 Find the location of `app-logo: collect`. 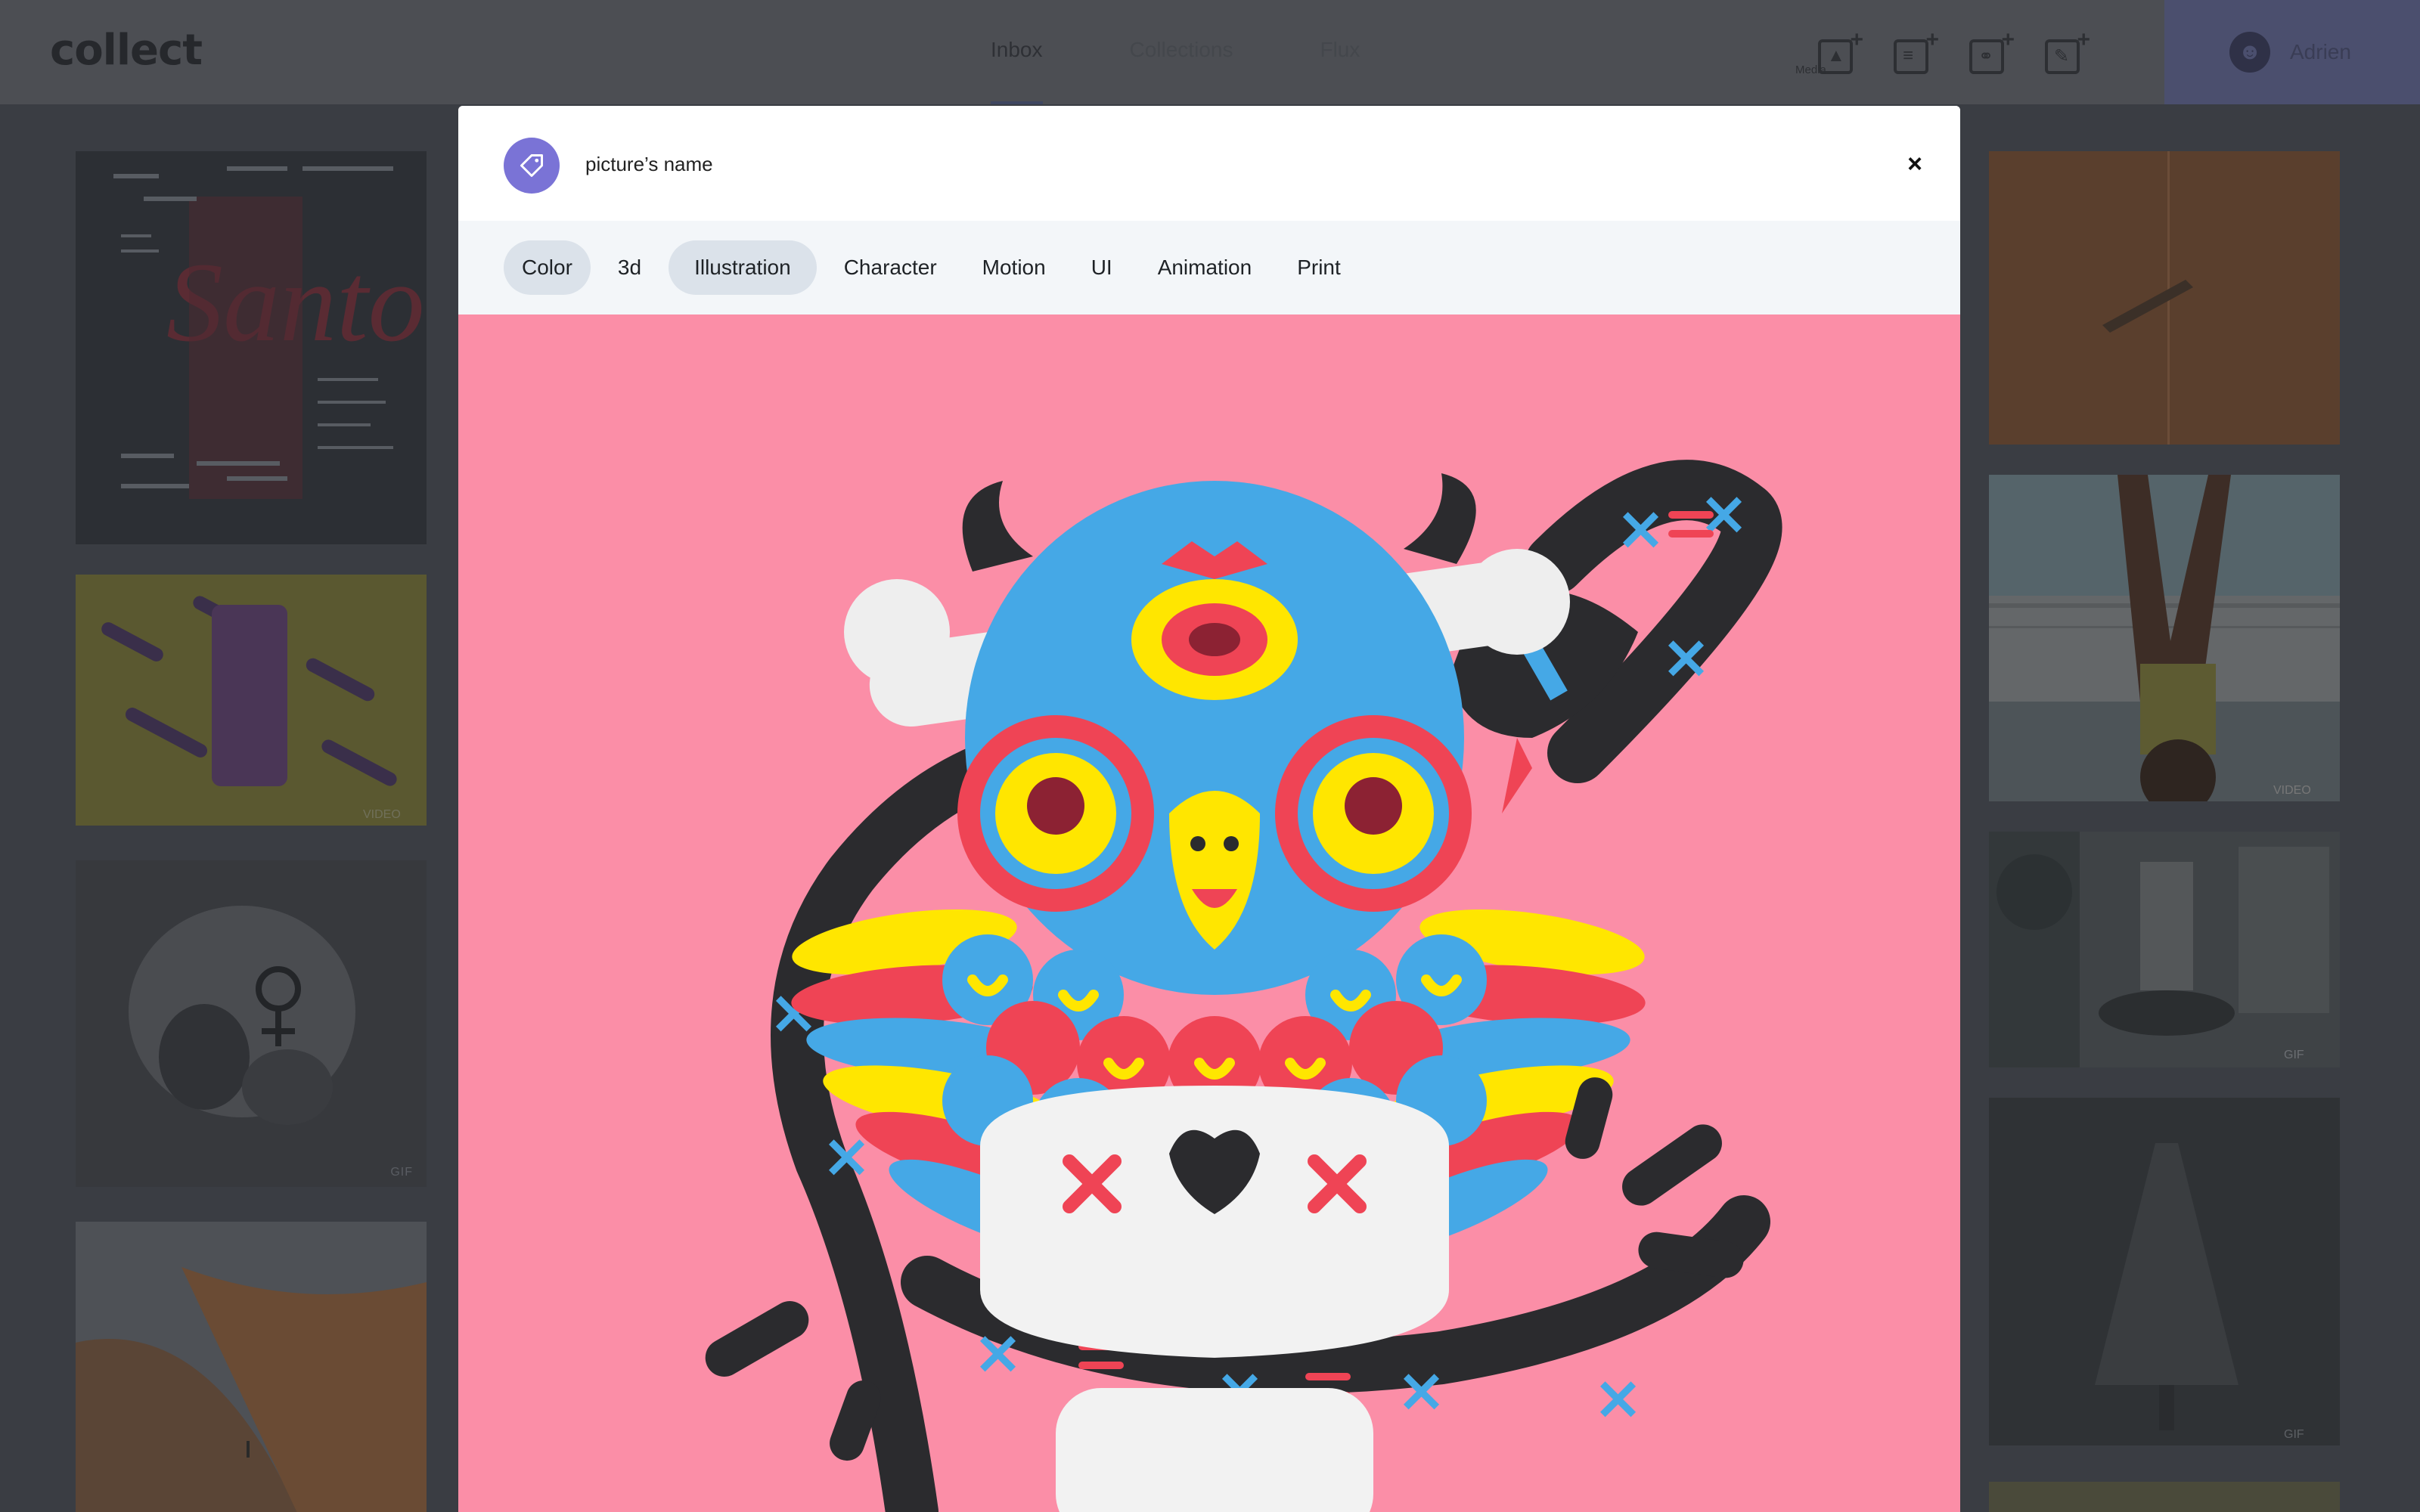

app-logo: collect is located at coordinates (126, 50).